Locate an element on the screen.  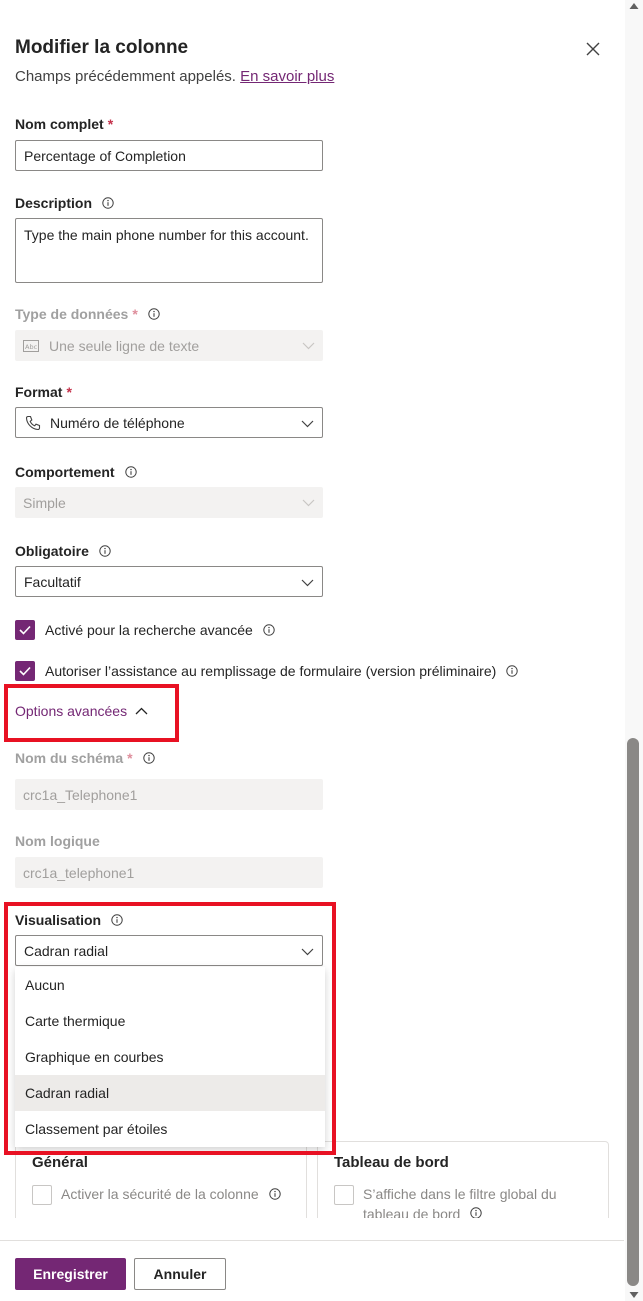
svg-text: Abc is located at coordinates (31, 347).